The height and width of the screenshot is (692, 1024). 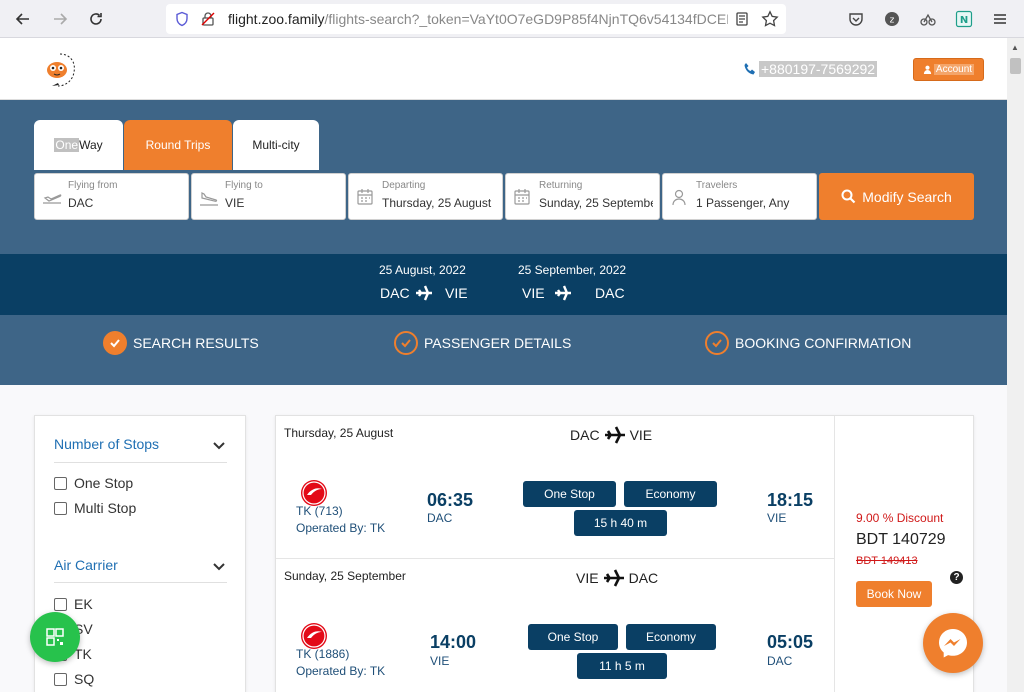 What do you see at coordinates (23, 19) in the screenshot?
I see `back-icon` at bounding box center [23, 19].